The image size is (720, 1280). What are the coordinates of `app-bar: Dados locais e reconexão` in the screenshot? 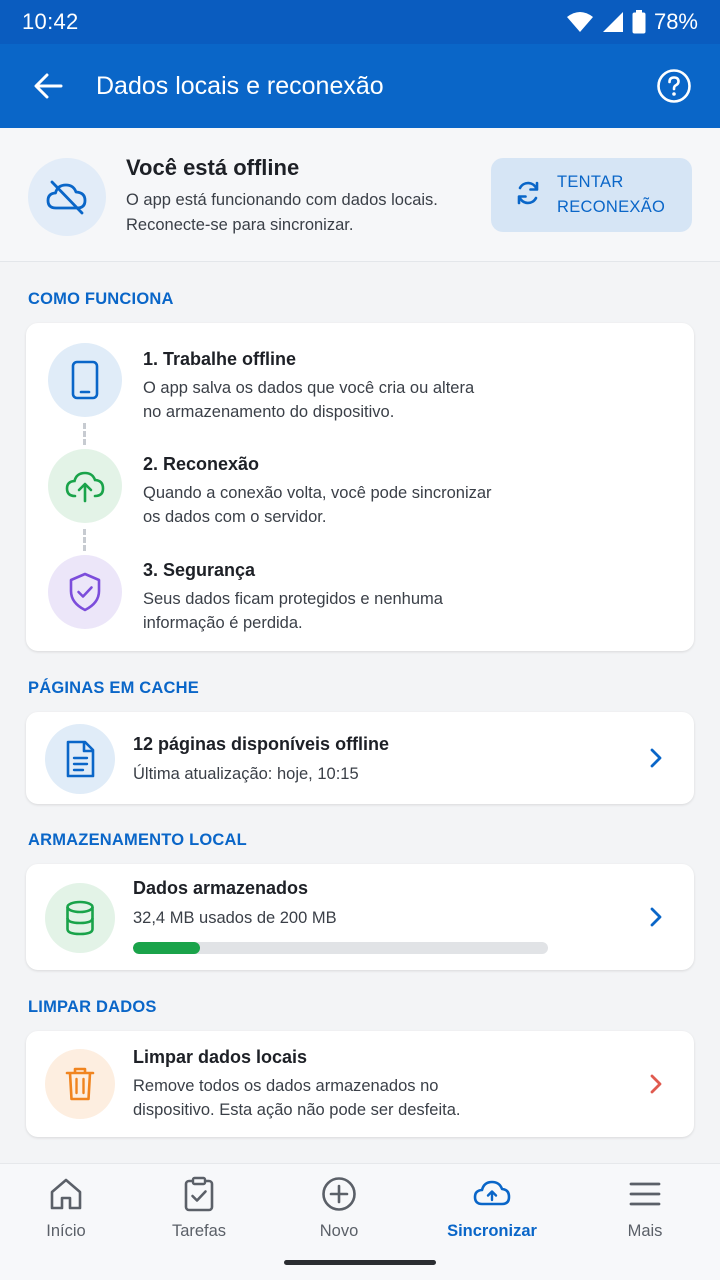 It's located at (360, 86).